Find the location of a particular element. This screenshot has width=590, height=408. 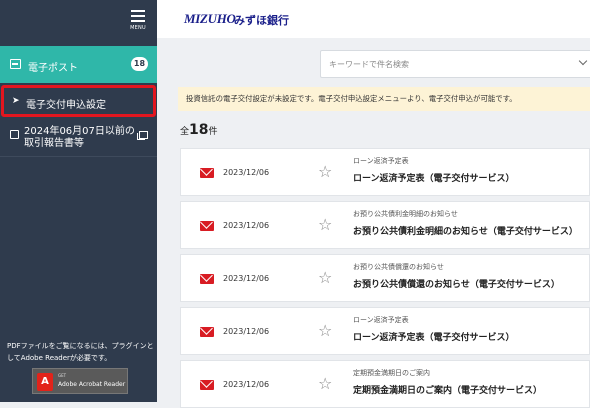

sidebar-item-electronic-post: 電子ポスト 18 is located at coordinates (78, 64).